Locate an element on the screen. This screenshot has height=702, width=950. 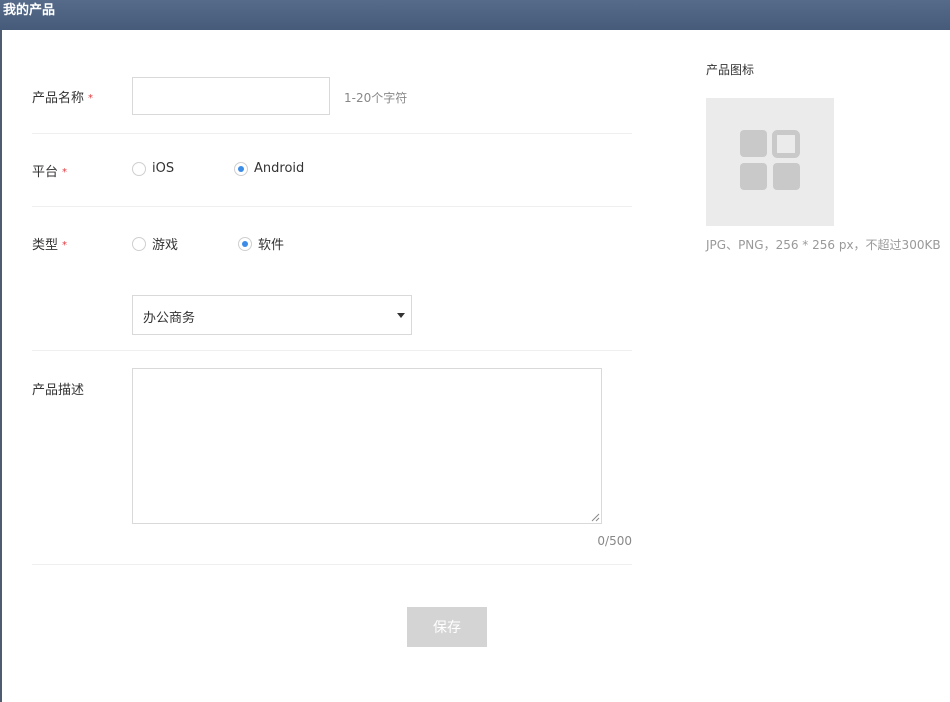
platform-option-android-label: Android is located at coordinates (279, 168).